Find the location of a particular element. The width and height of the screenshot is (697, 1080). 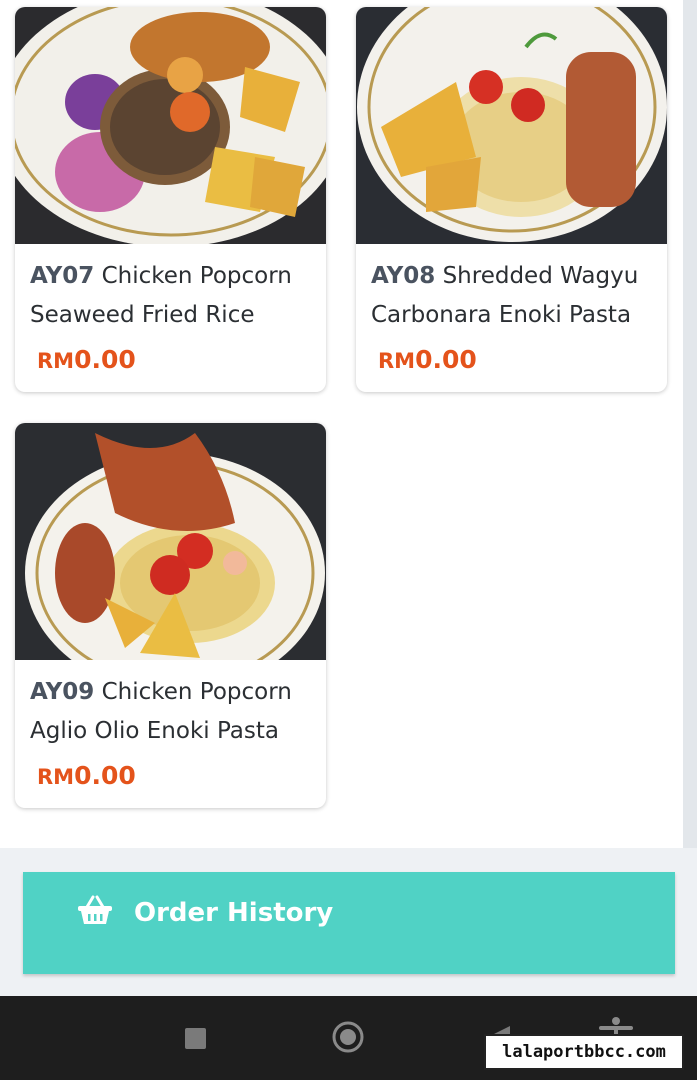

order-history-button: Order History is located at coordinates (349, 923).